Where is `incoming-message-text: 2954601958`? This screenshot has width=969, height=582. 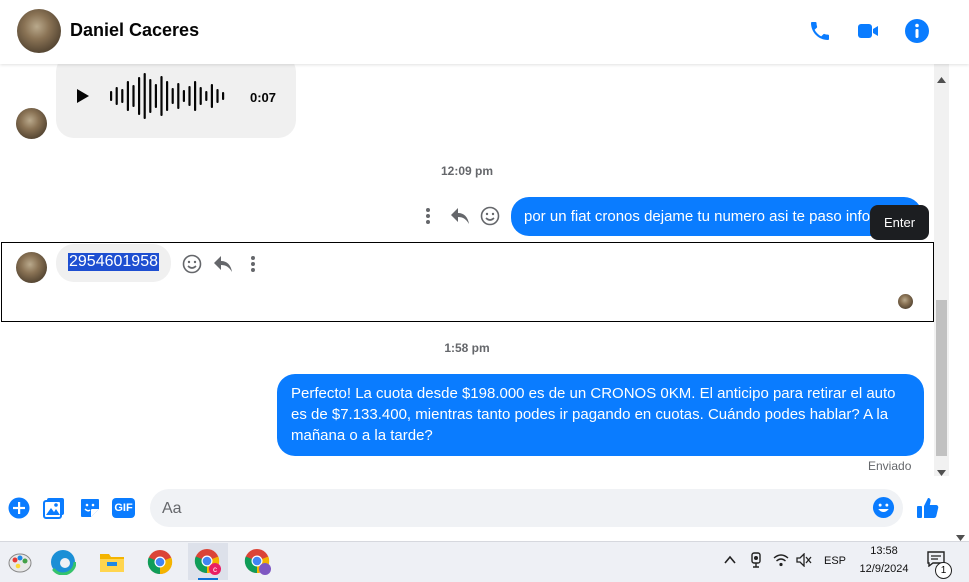 incoming-message-text: 2954601958 is located at coordinates (113, 262).